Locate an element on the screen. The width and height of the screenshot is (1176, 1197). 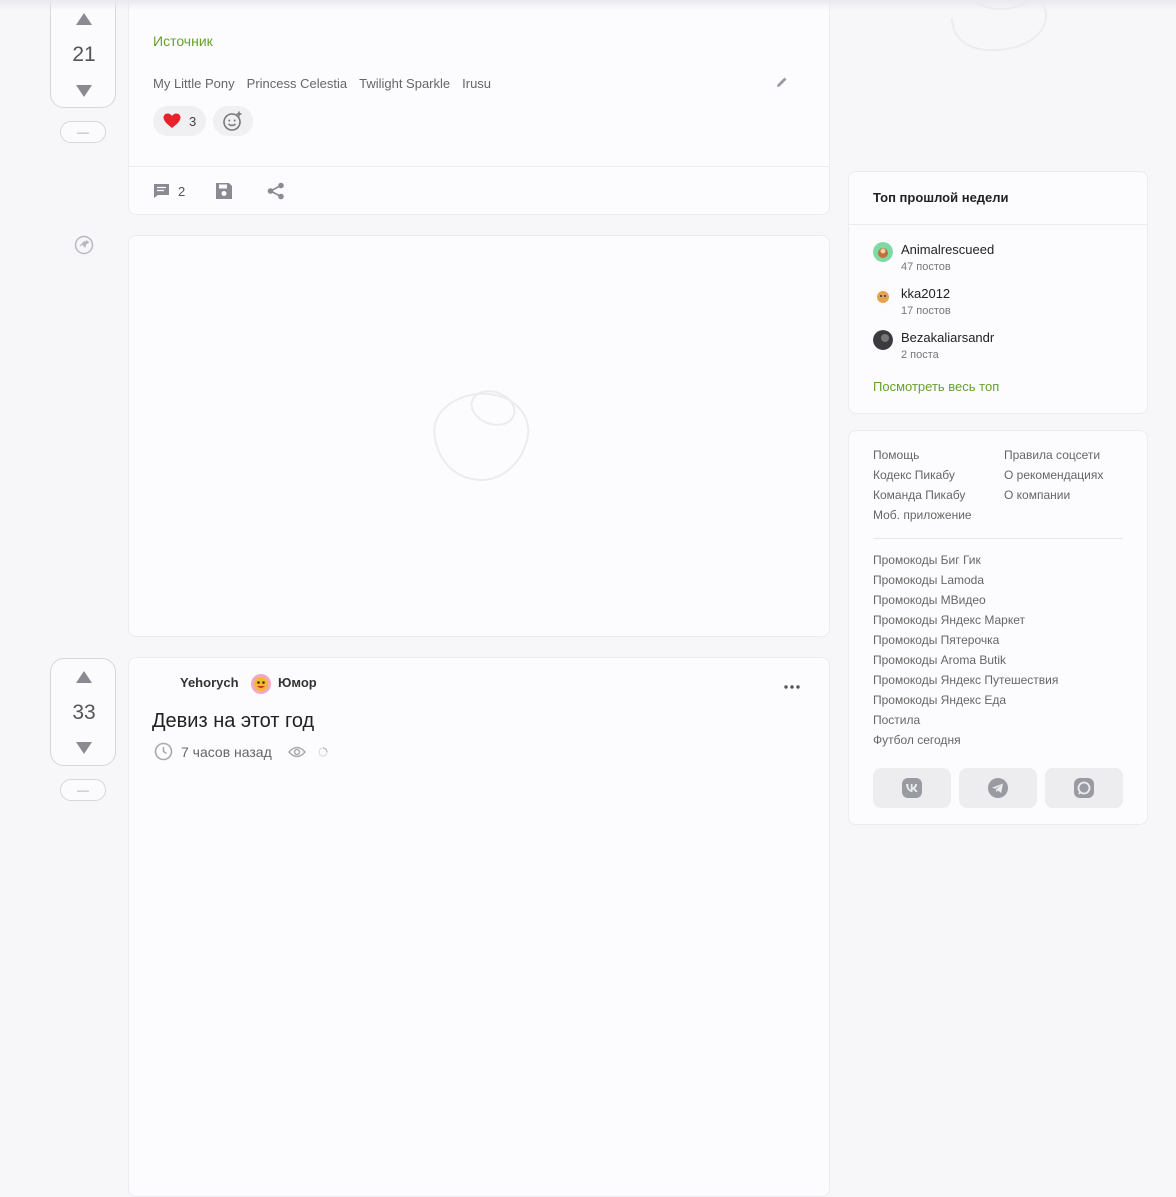
reaction-count: 3 is located at coordinates (193, 121).